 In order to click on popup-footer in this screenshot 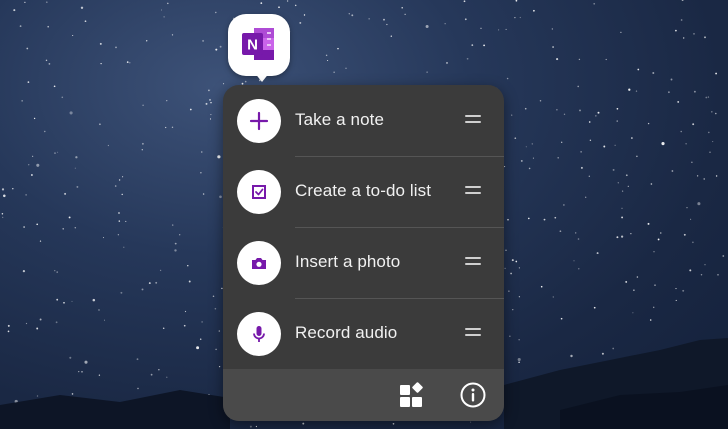, I will do `click(363, 395)`.